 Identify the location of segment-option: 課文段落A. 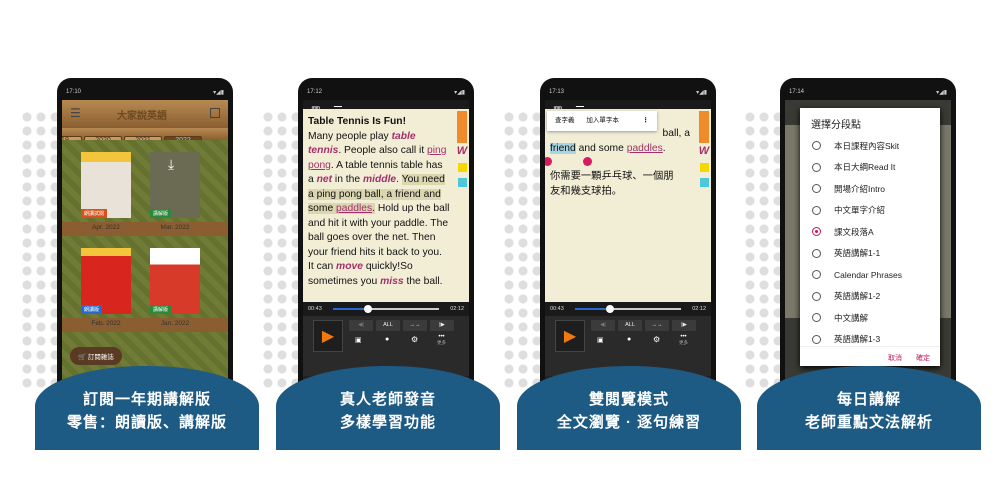
(870, 232).